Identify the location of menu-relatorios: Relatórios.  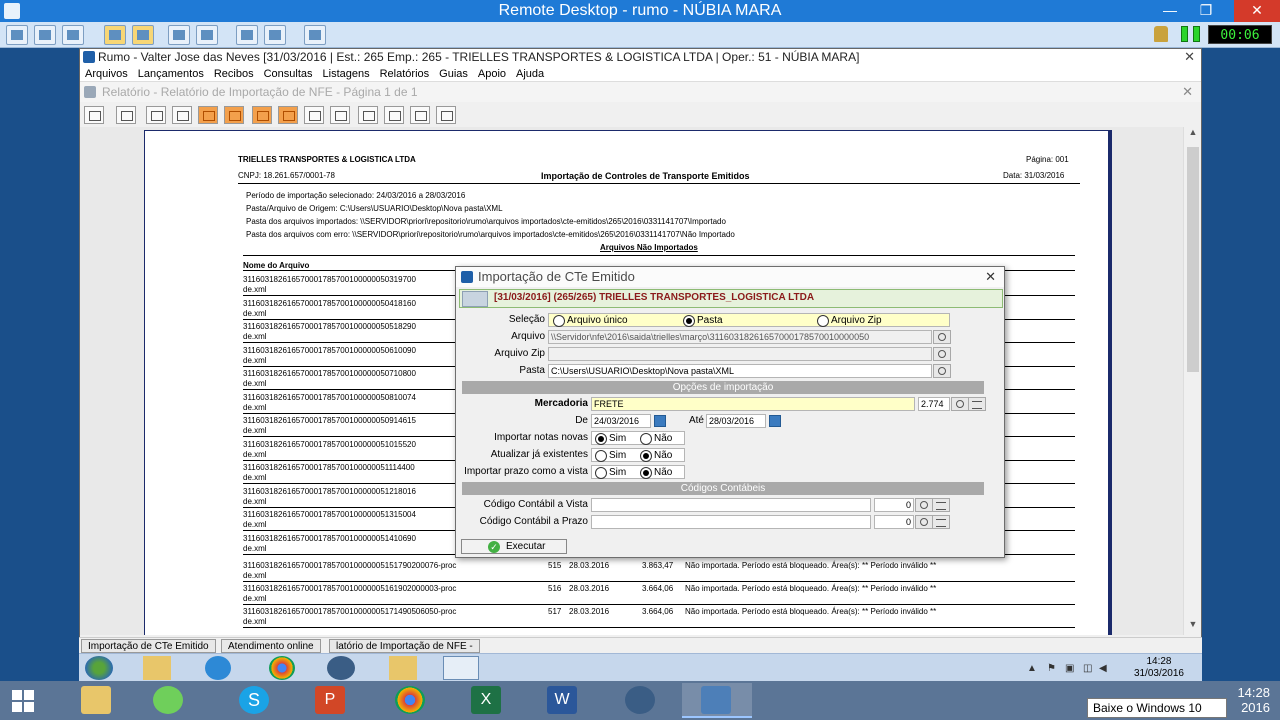
(405, 74).